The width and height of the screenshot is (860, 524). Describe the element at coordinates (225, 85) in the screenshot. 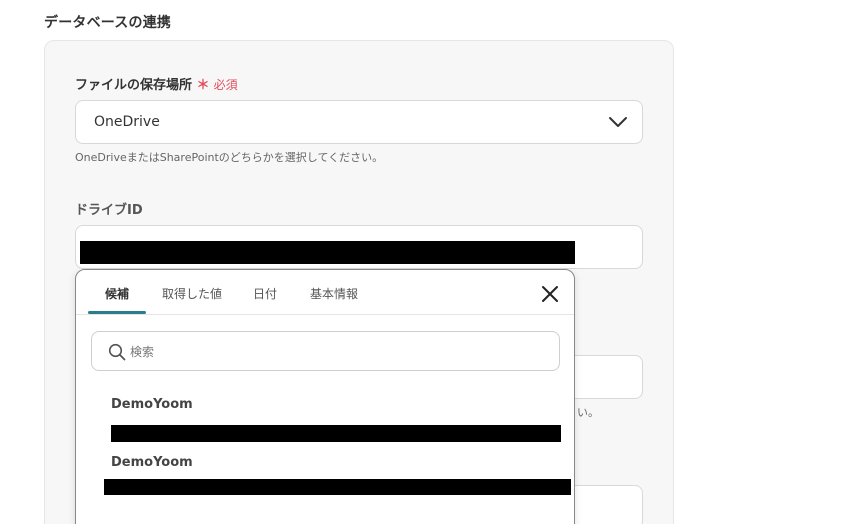

I see `required-badge: 必須` at that location.